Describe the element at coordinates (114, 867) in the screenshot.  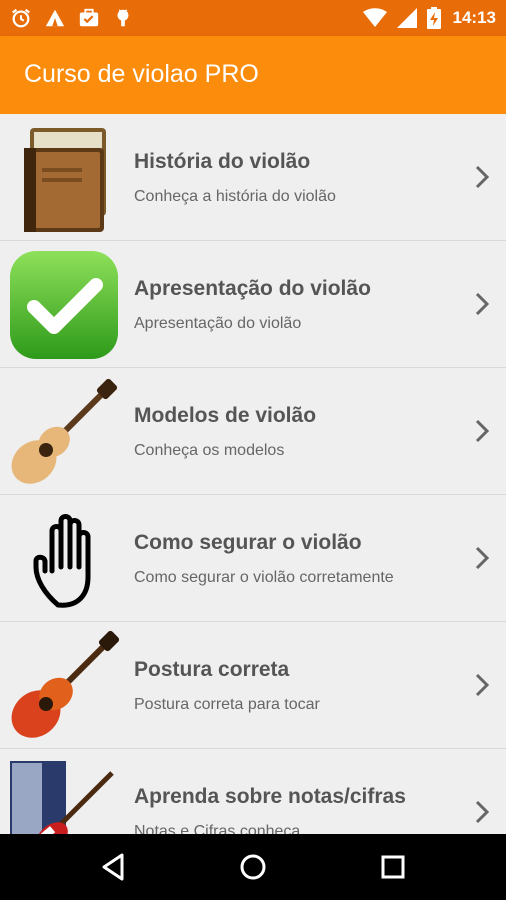
I see `back-icon` at that location.